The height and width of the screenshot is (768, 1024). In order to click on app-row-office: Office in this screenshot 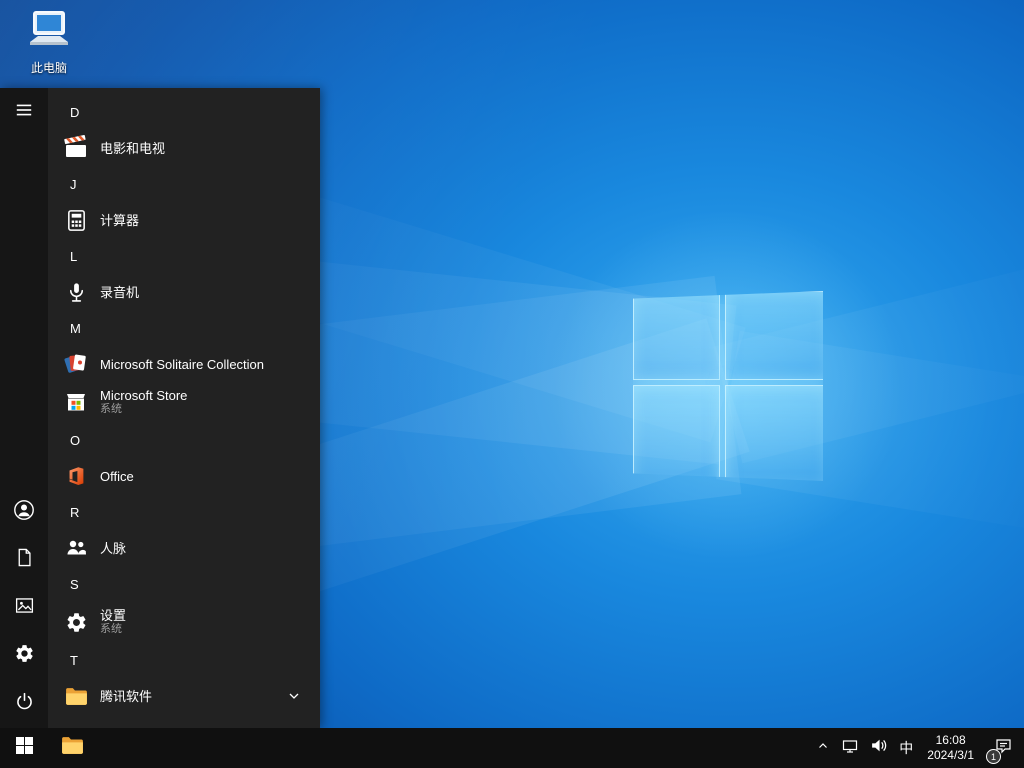, I will do `click(184, 476)`.